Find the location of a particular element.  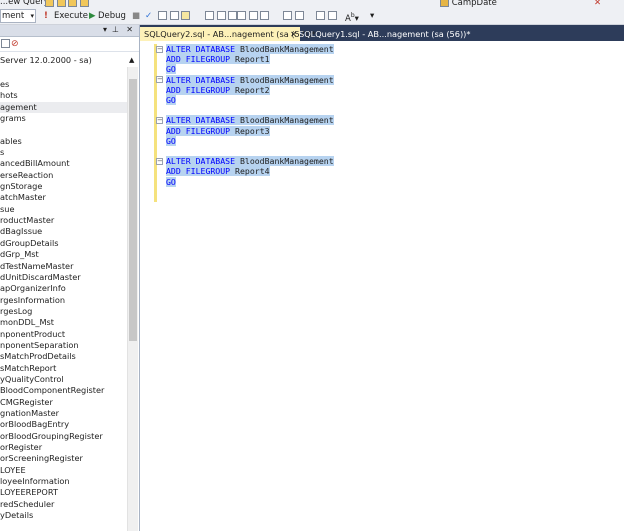

parse-icon: ✓ is located at coordinates (148, 16).